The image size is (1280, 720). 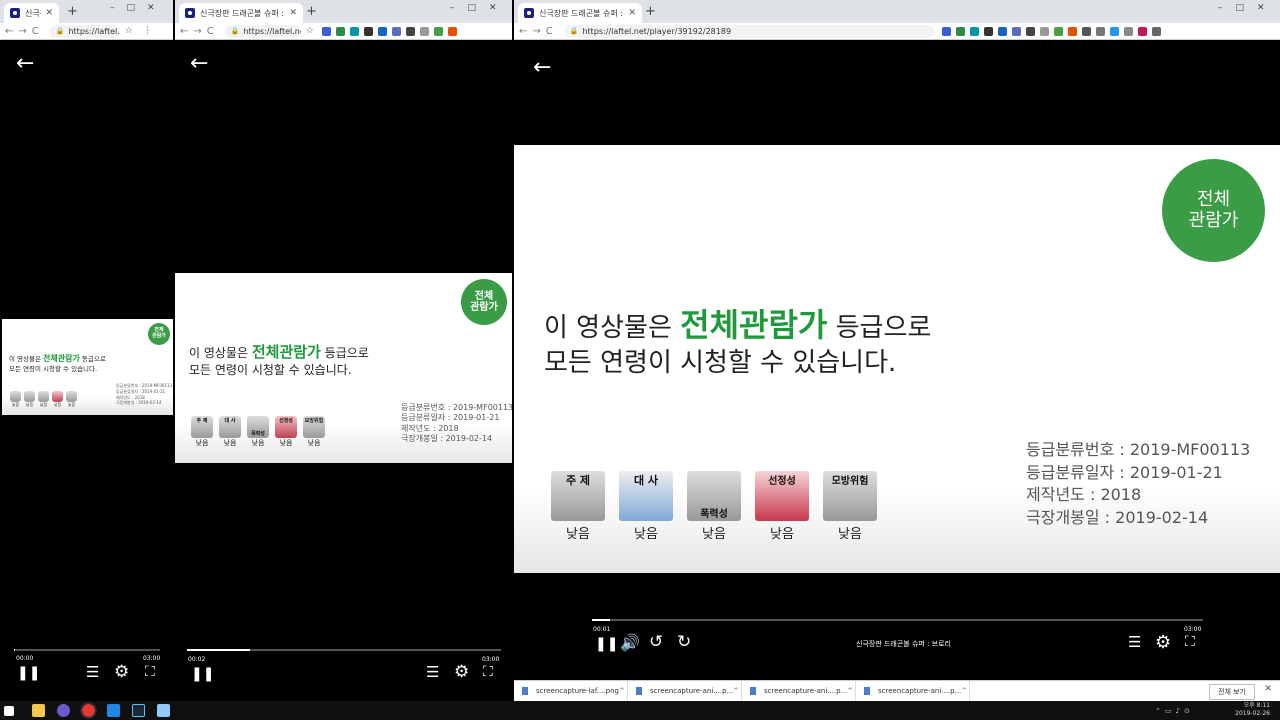 I want to click on rewind-10-icon: ↺, so click(x=656, y=642).